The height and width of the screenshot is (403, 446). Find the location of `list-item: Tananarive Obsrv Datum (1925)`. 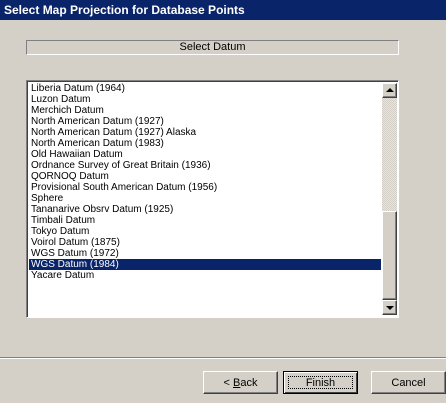

list-item: Tananarive Obsrv Datum (1925) is located at coordinates (205, 209).